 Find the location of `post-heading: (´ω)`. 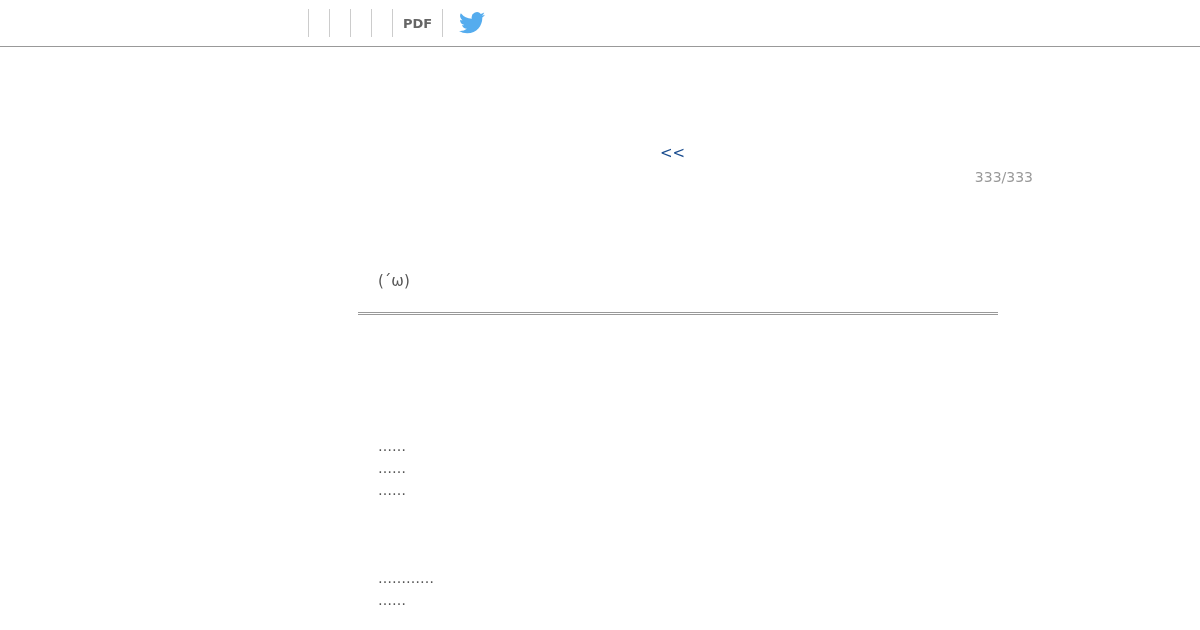

post-heading: (´ω) is located at coordinates (393, 281).